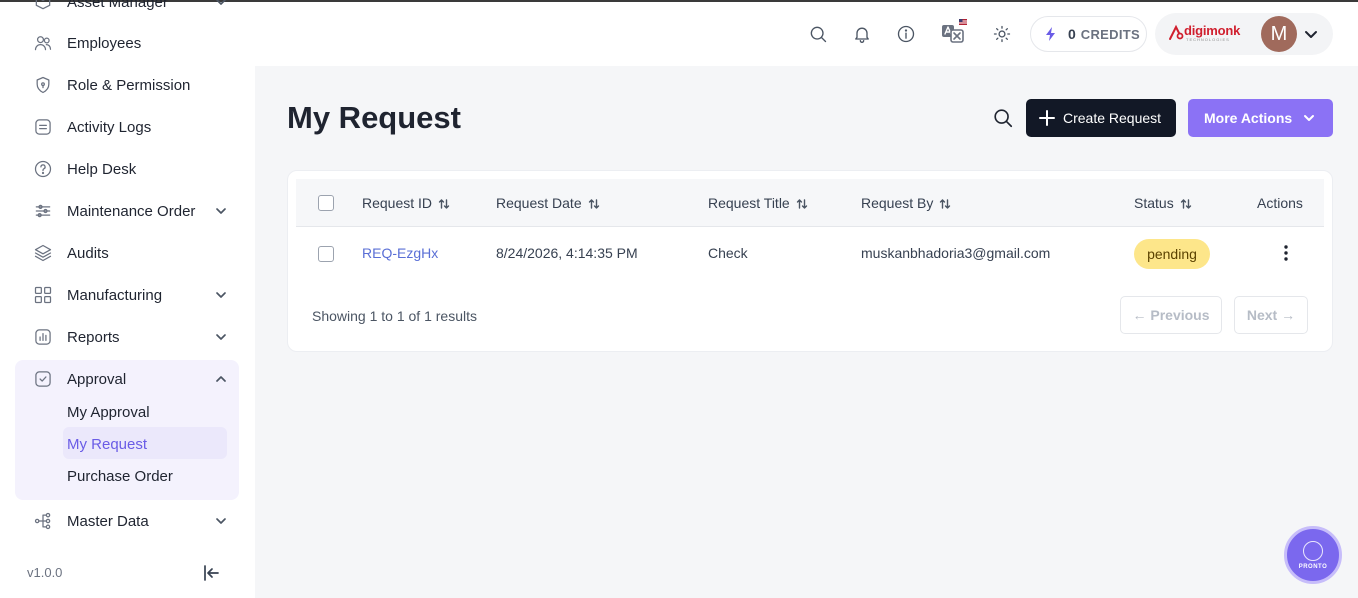  What do you see at coordinates (1248, 118) in the screenshot?
I see `more-actions-label: More Actions` at bounding box center [1248, 118].